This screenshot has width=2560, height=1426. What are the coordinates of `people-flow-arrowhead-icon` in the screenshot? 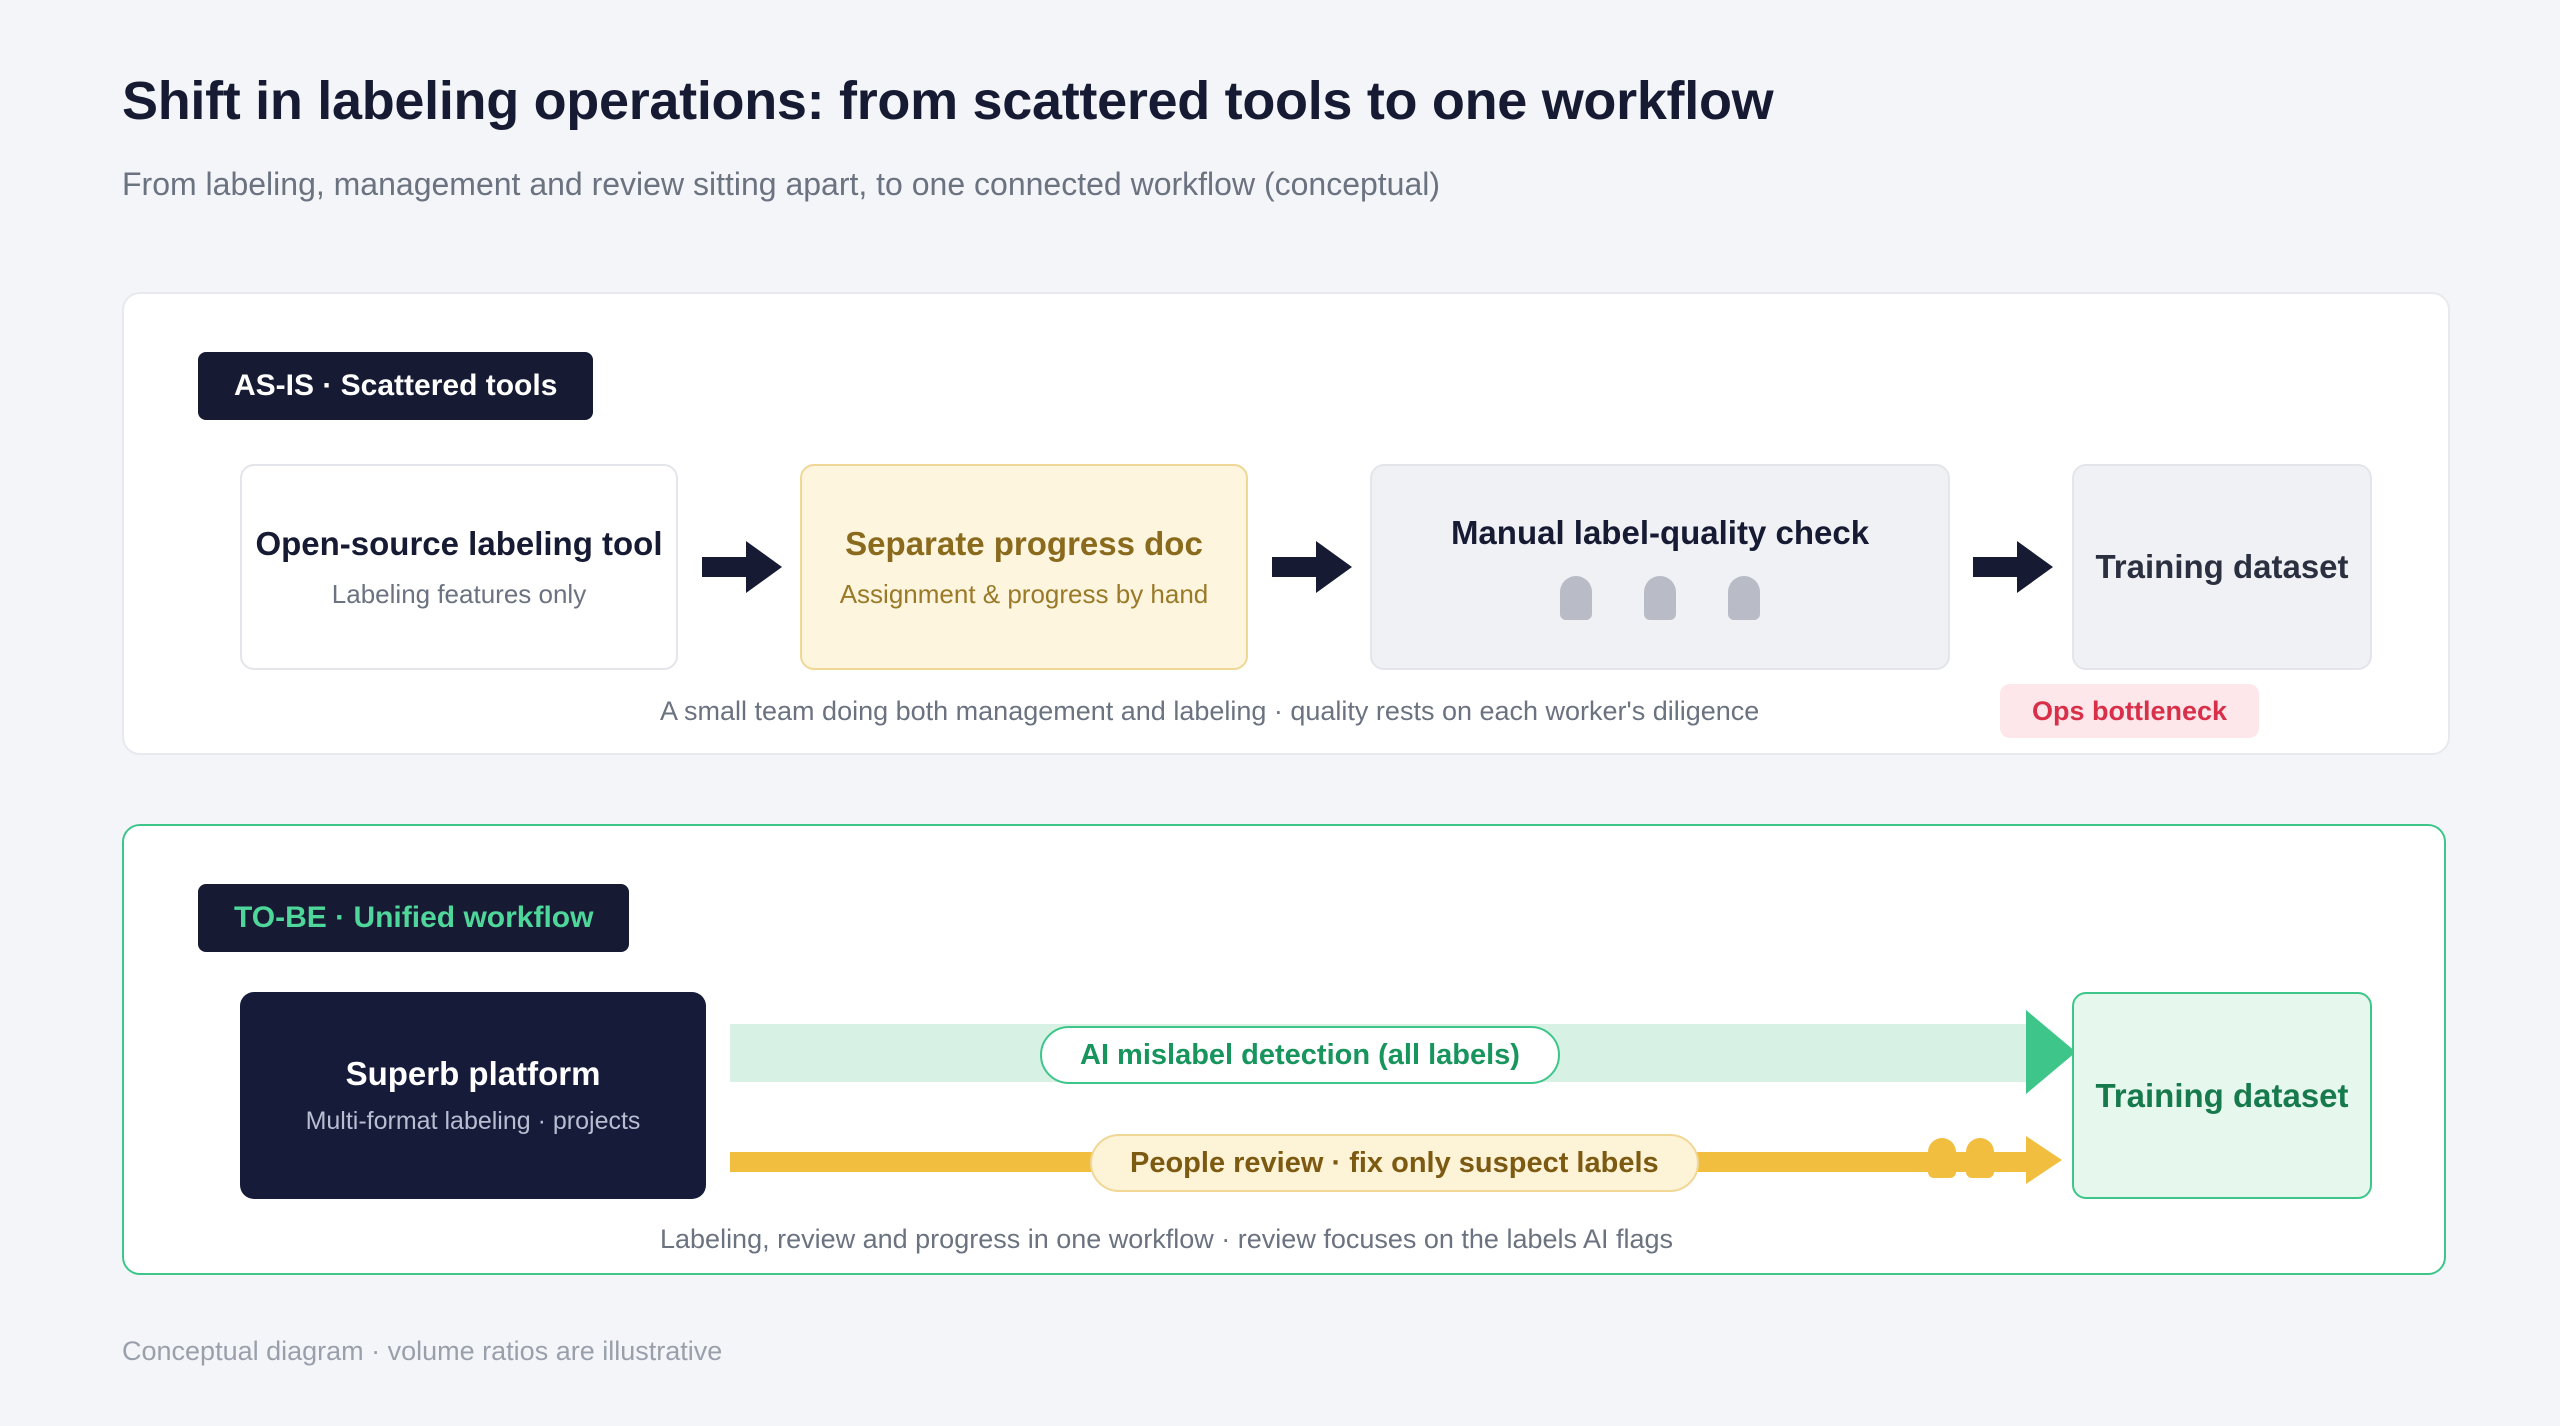 It's located at (2044, 1160).